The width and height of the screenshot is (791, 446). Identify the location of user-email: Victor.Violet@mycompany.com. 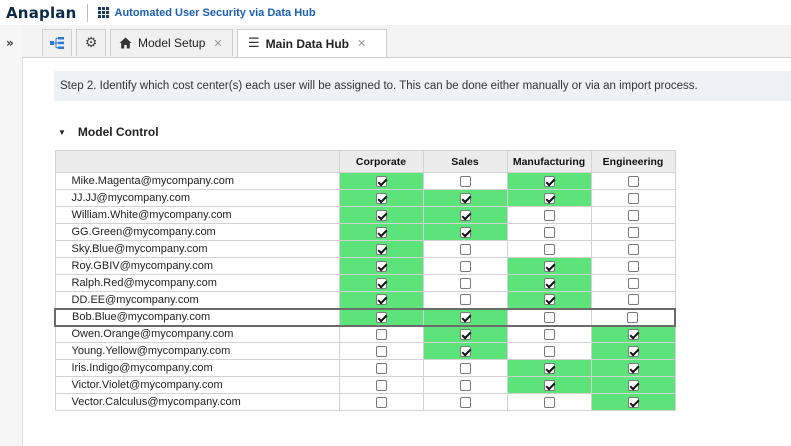
(197, 385).